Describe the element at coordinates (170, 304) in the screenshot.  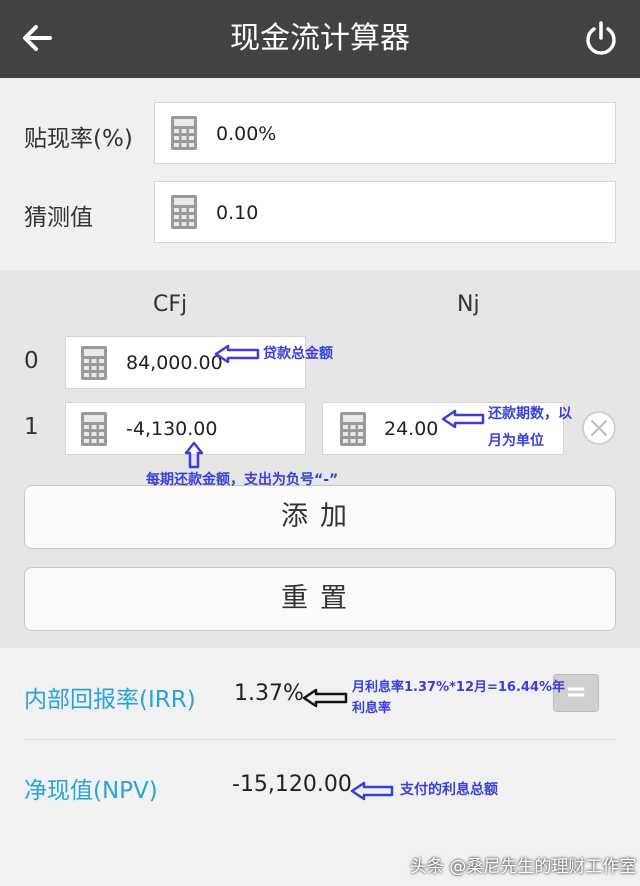
I see `cfj-column-header: CFj` at that location.